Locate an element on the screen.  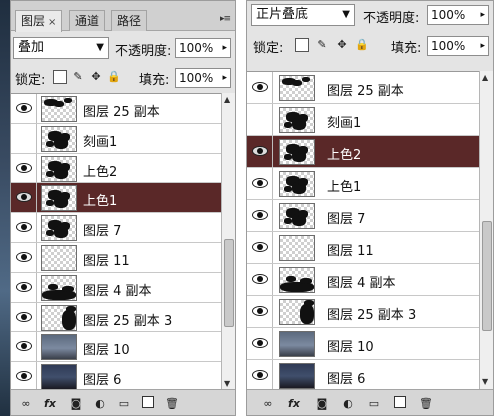
tab-channels: 通道 is located at coordinates (87, 20).